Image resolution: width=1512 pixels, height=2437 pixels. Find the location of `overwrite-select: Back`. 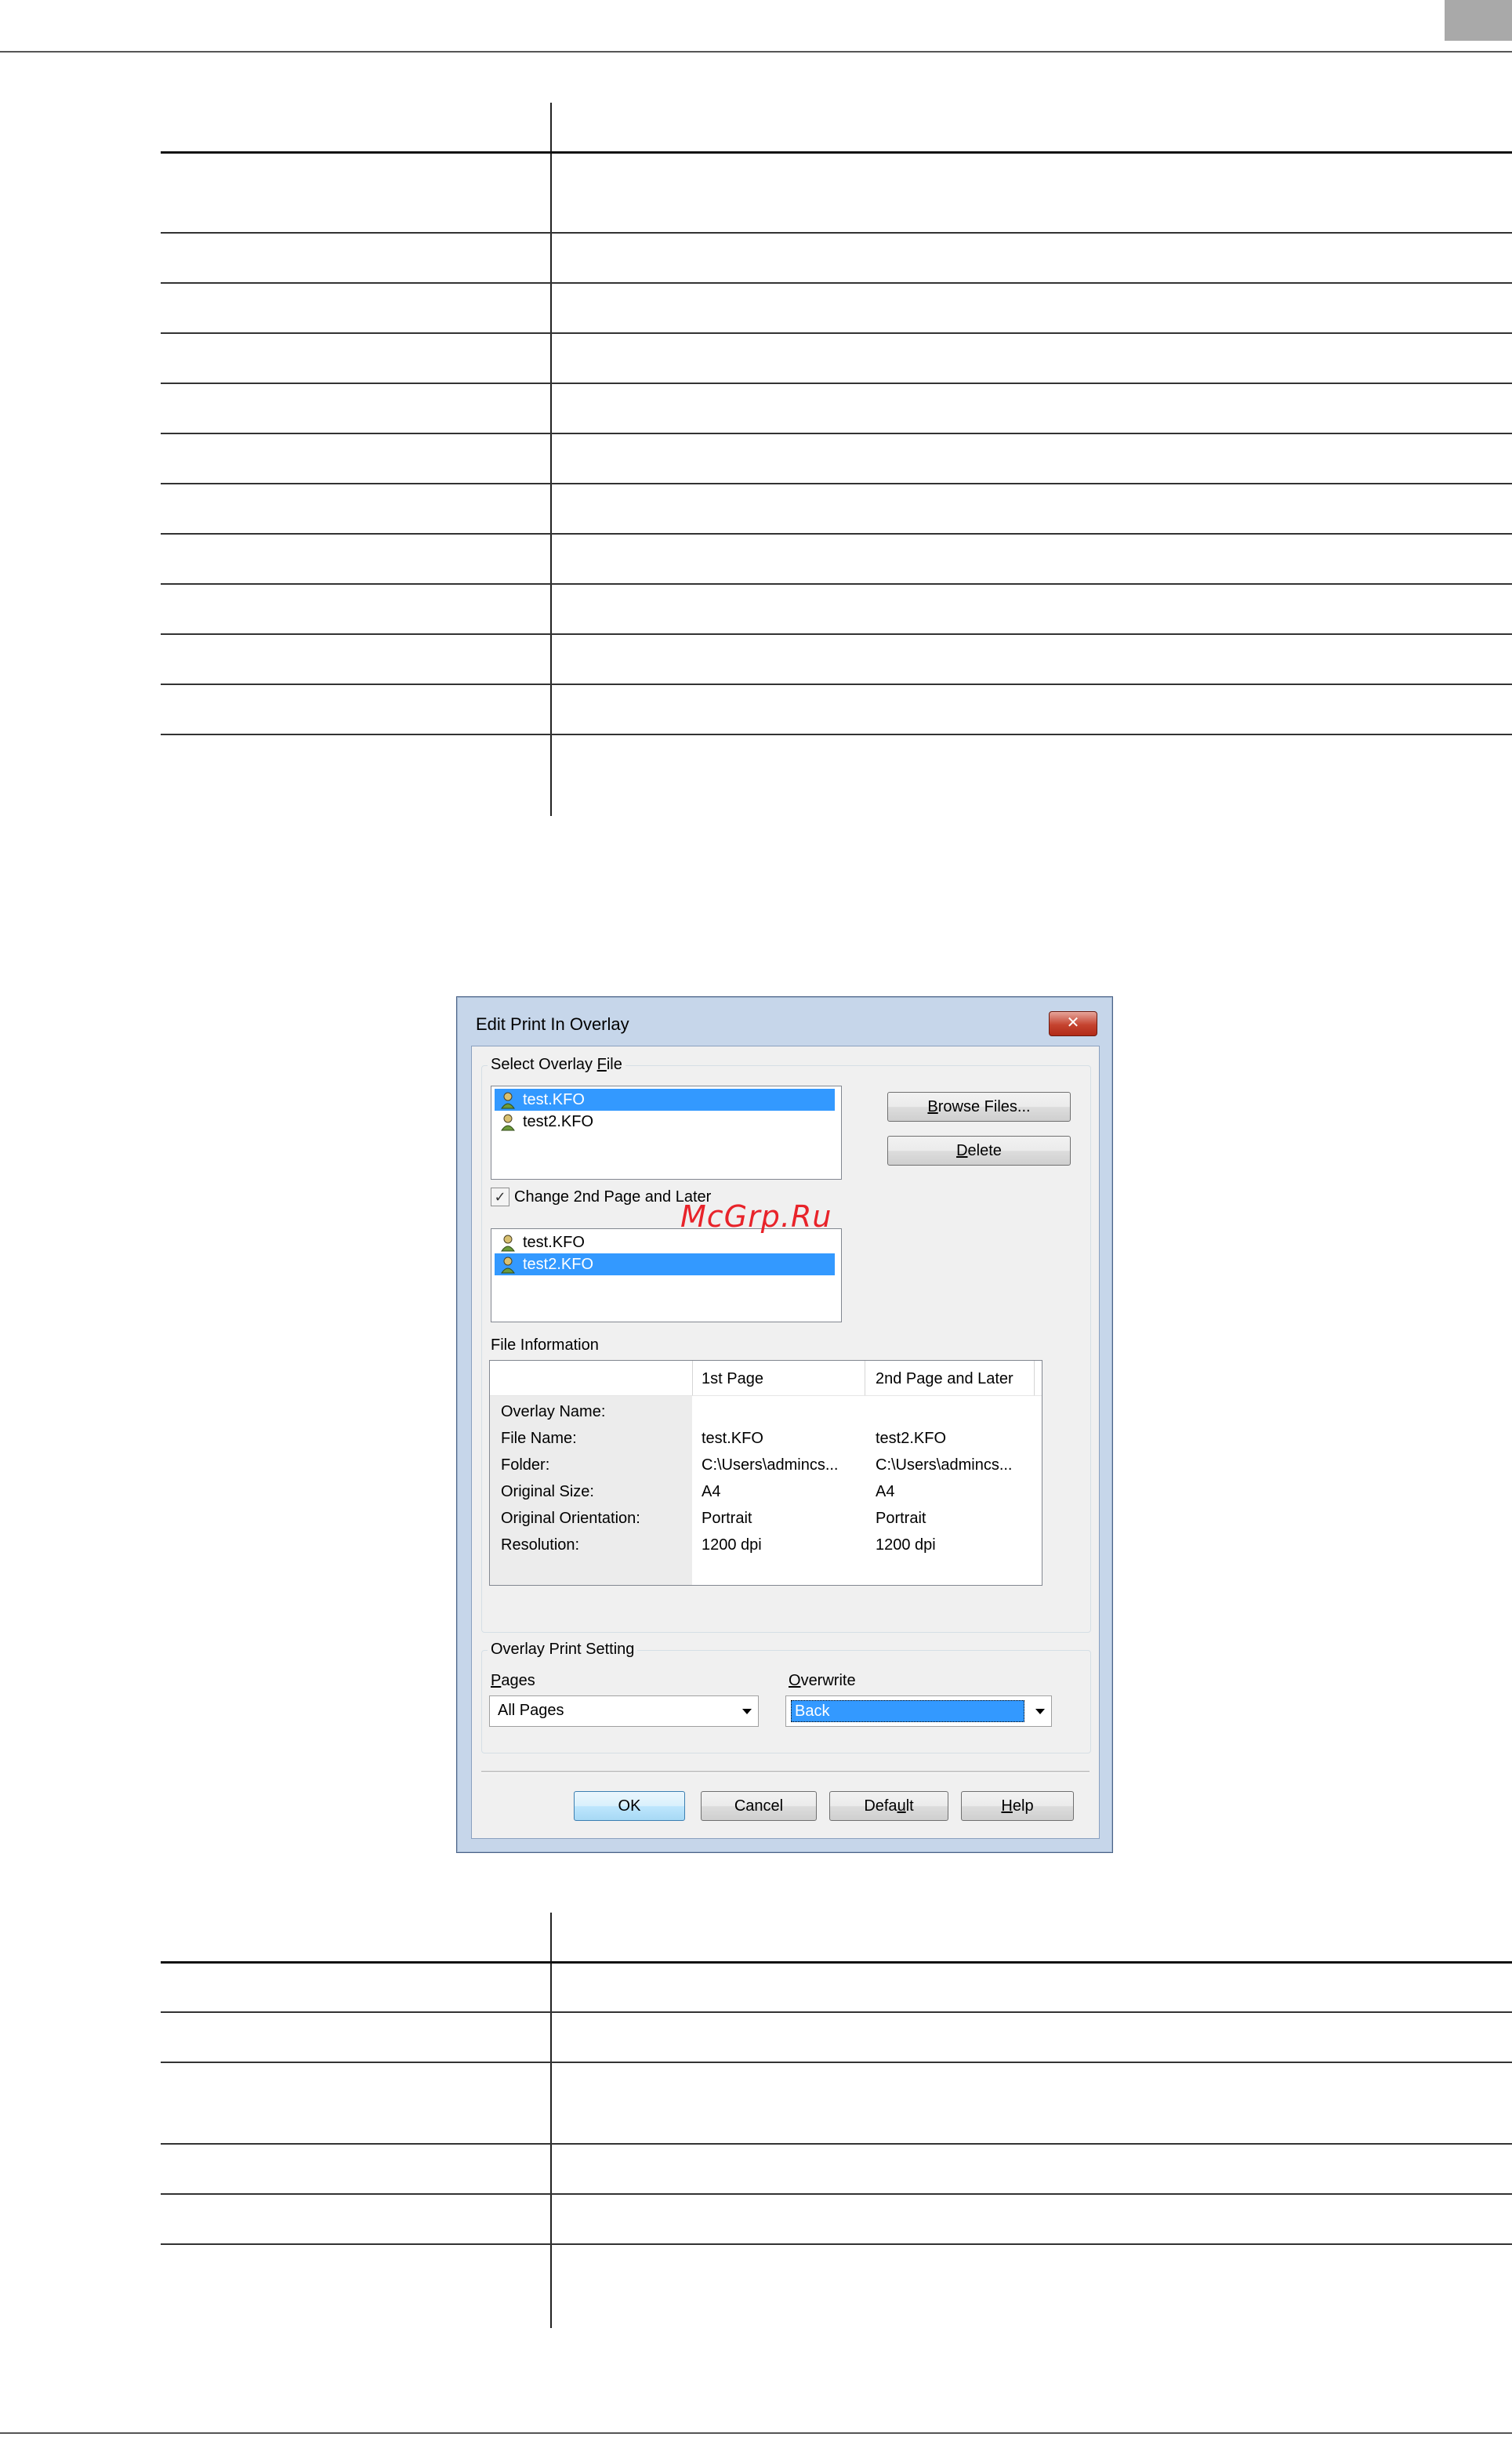

overwrite-select: Back is located at coordinates (918, 1711).